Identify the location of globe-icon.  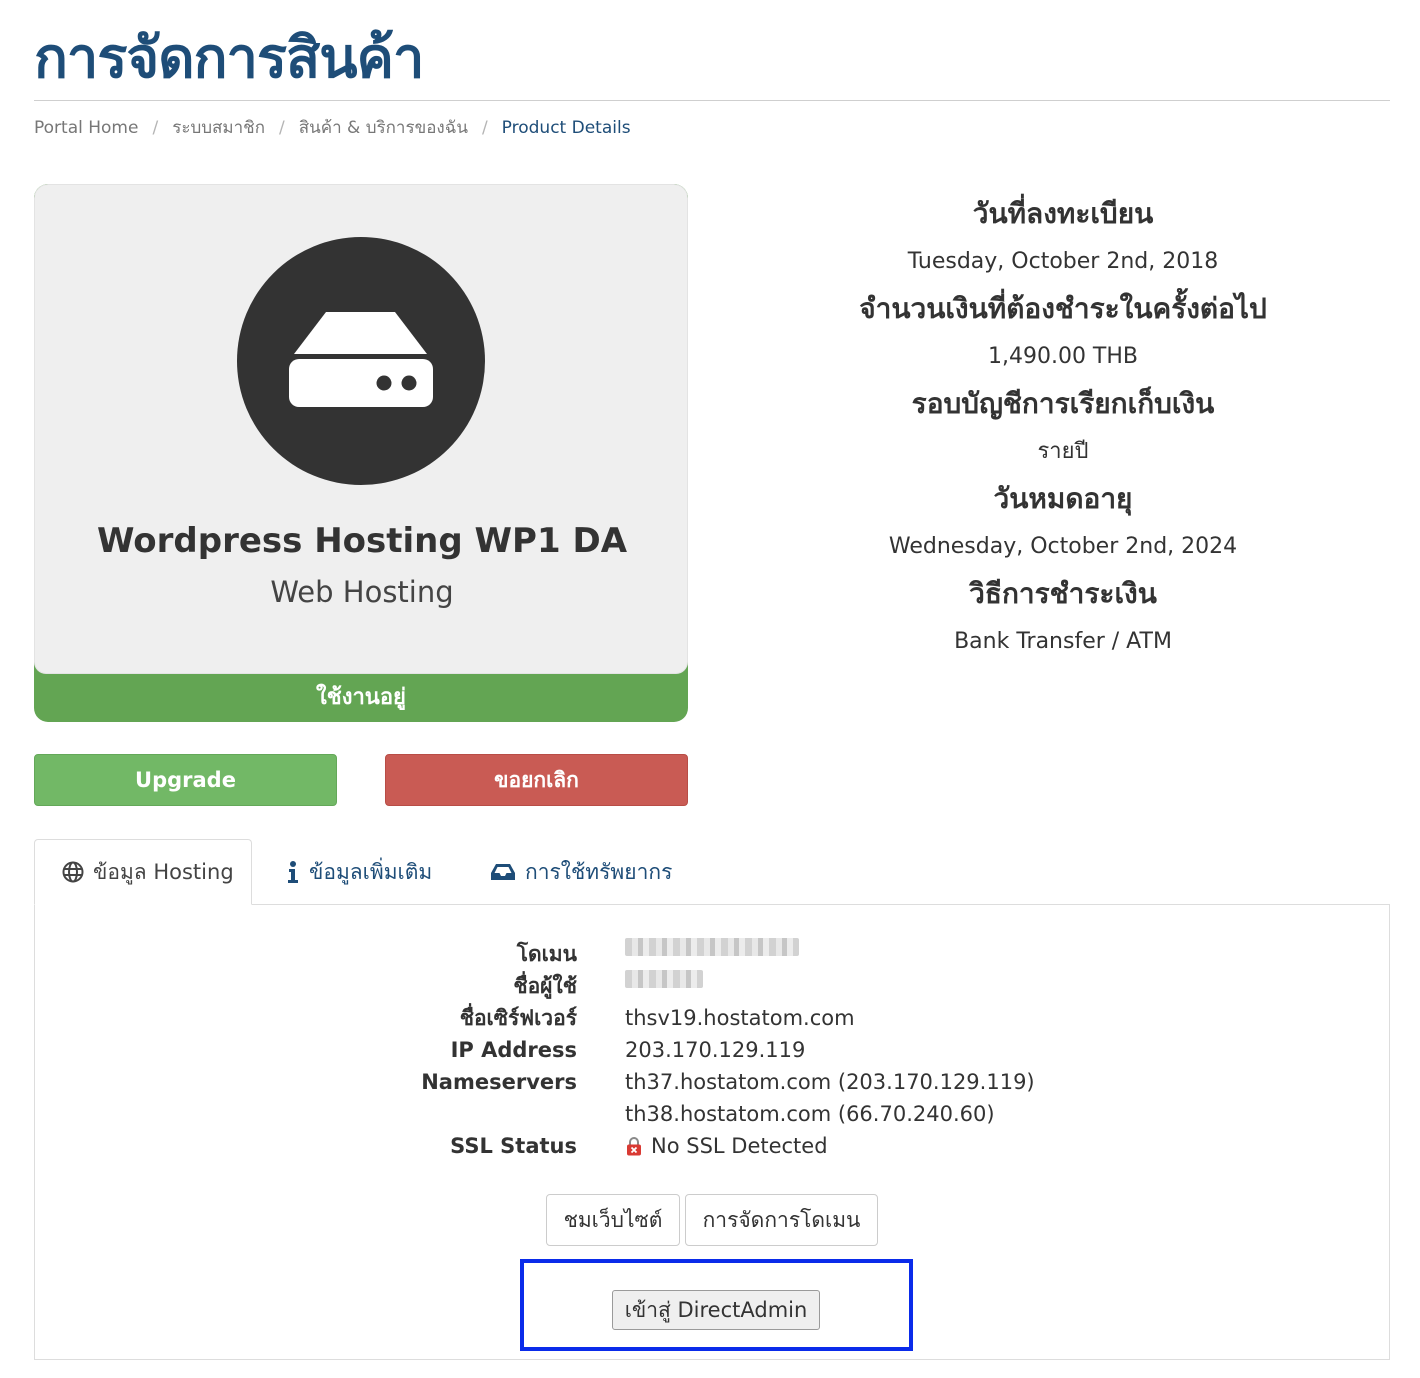
(73, 872).